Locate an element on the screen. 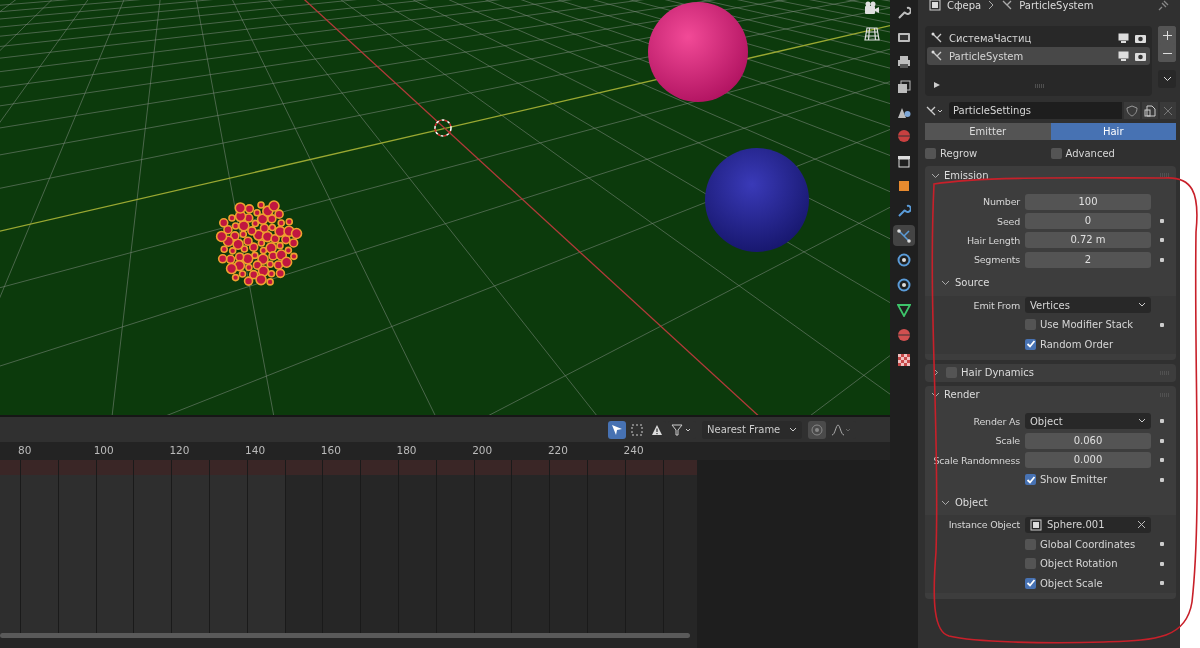 Image resolution: width=1200 pixels, height=648 pixels. nodes-icon is located at coordinates (904, 236).